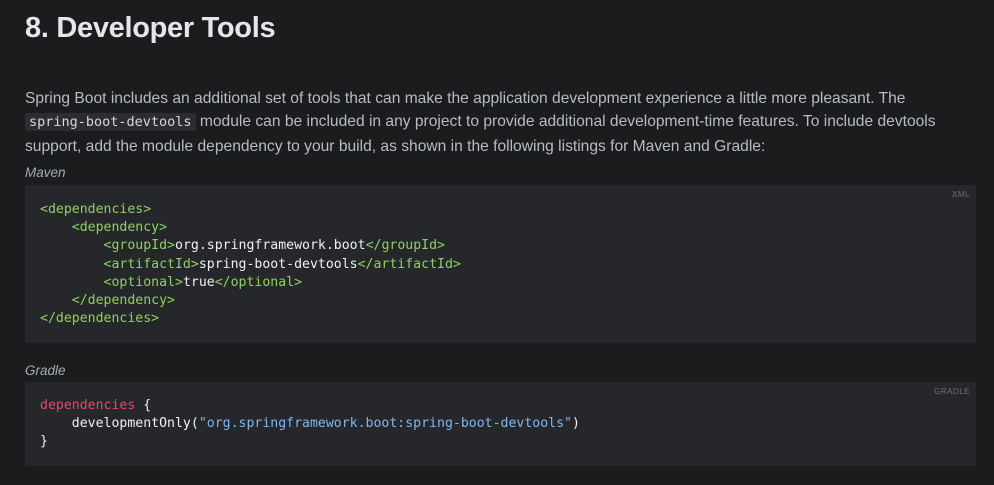  I want to click on gradle-language-label: GRADLE, so click(952, 391).